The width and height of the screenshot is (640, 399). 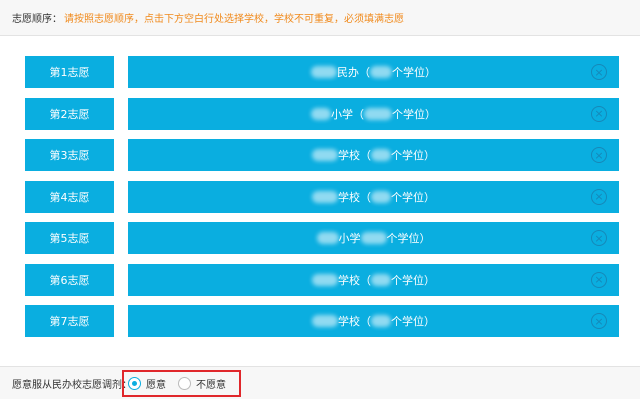 I want to click on radio-disagree, so click(x=184, y=383).